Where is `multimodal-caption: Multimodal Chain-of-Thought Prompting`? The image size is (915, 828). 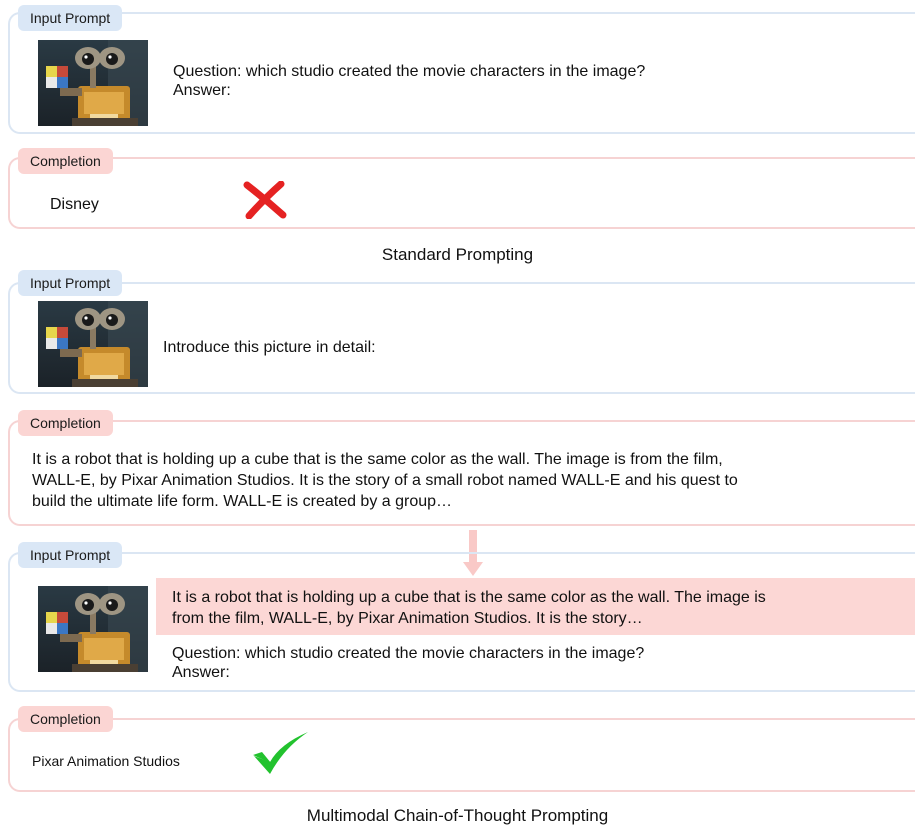
multimodal-caption: Multimodal Chain-of-Thought Prompting is located at coordinates (457, 815).